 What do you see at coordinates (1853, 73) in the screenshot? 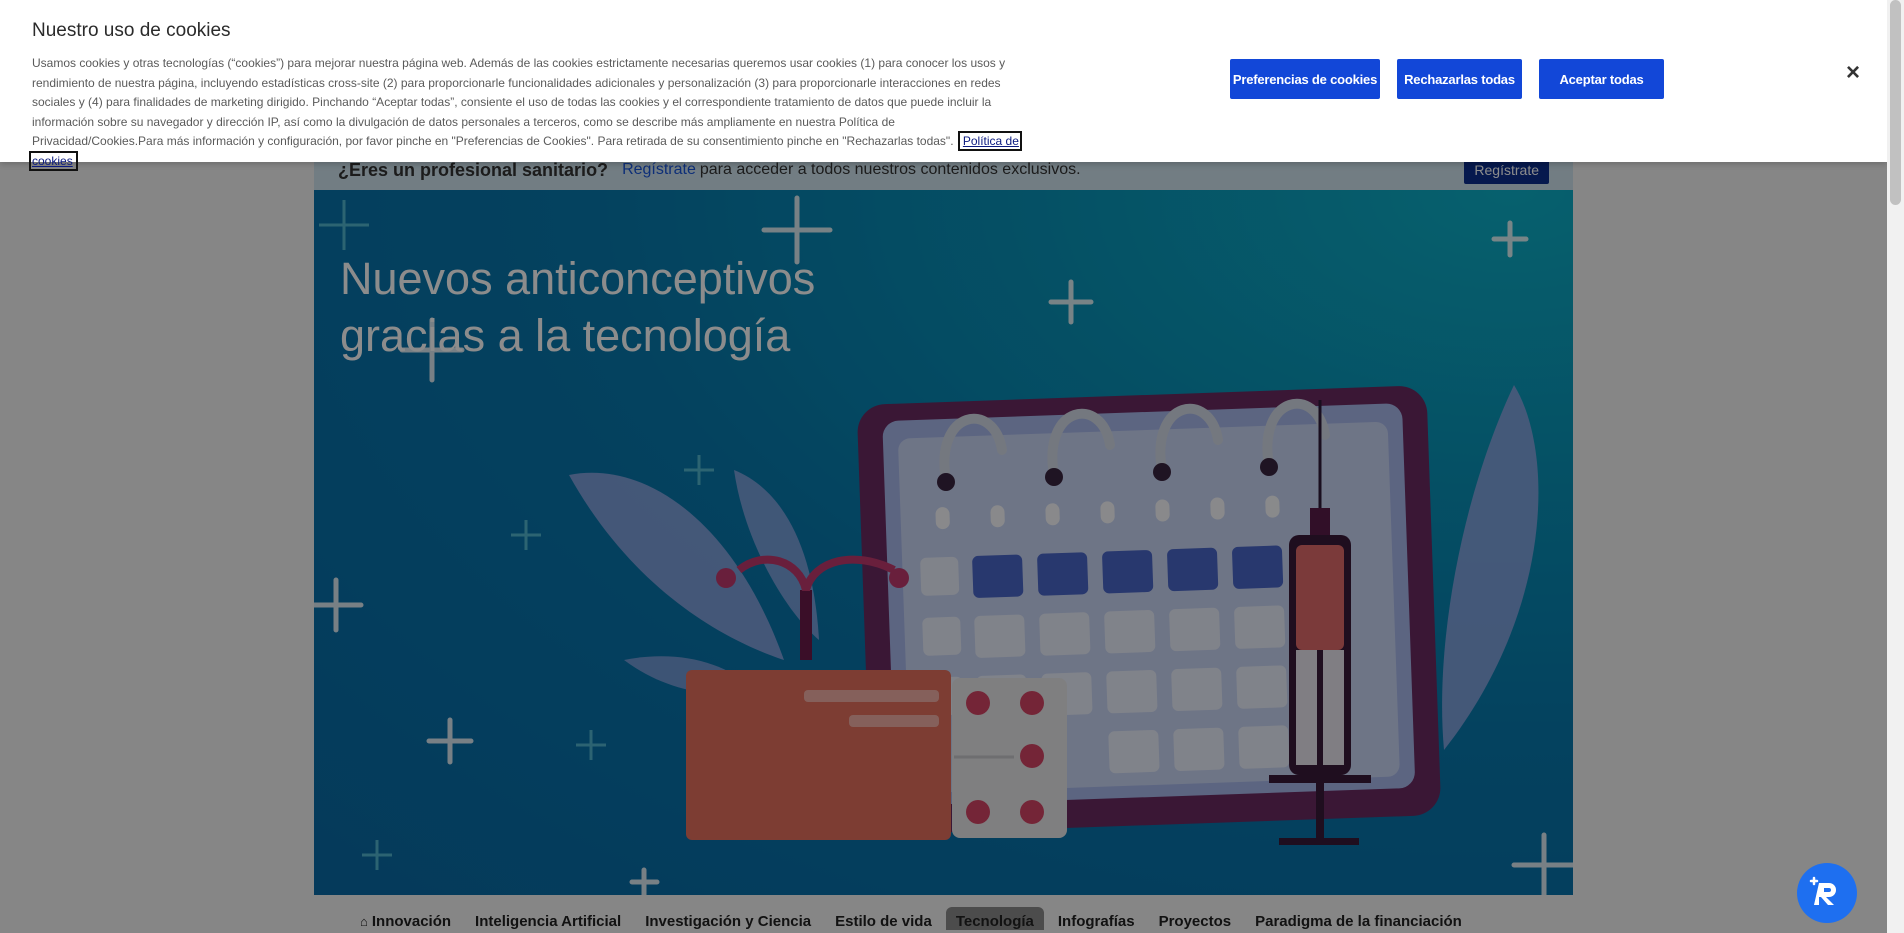
I see `close-icon: ×` at bounding box center [1853, 73].